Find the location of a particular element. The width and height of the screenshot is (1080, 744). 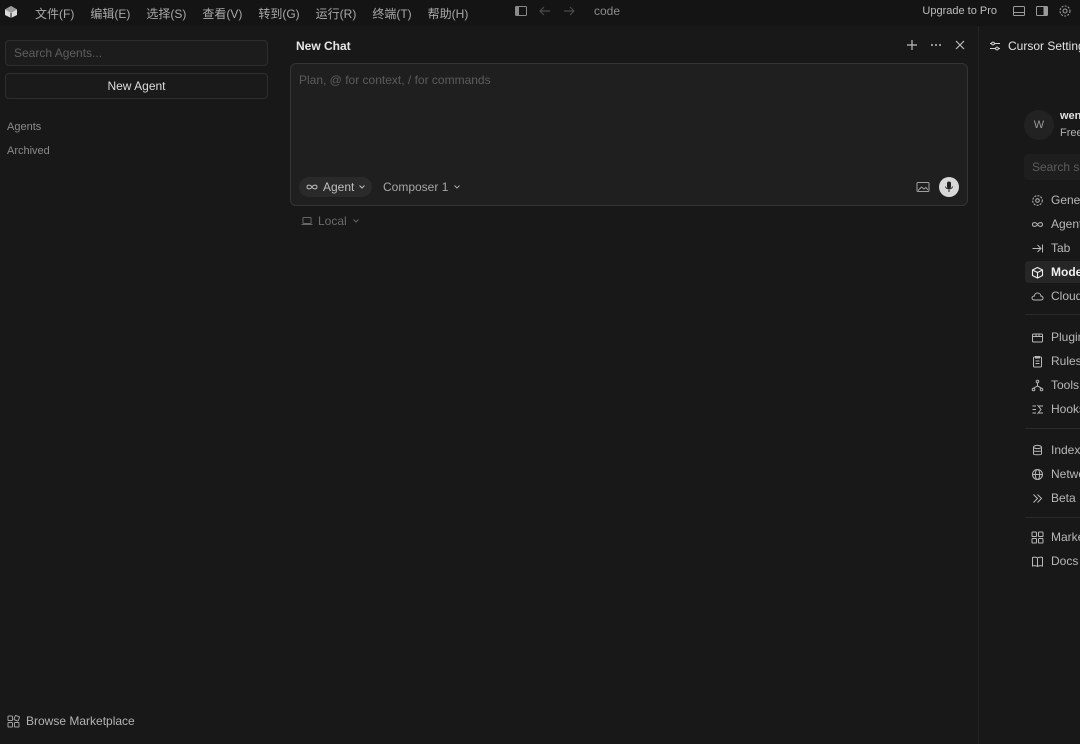

branch-icon is located at coordinates (1037, 385).